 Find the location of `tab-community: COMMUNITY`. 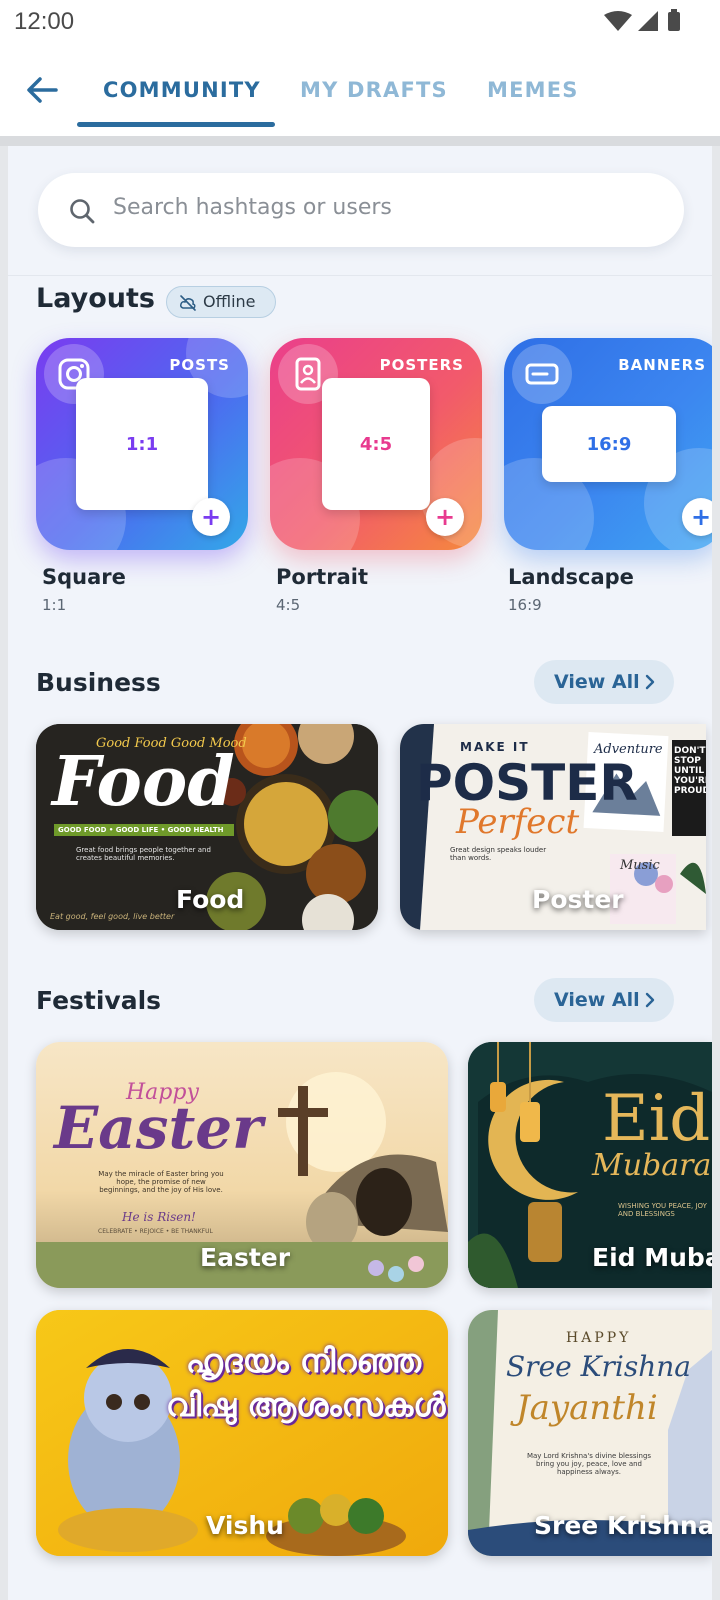

tab-community: COMMUNITY is located at coordinates (182, 90).